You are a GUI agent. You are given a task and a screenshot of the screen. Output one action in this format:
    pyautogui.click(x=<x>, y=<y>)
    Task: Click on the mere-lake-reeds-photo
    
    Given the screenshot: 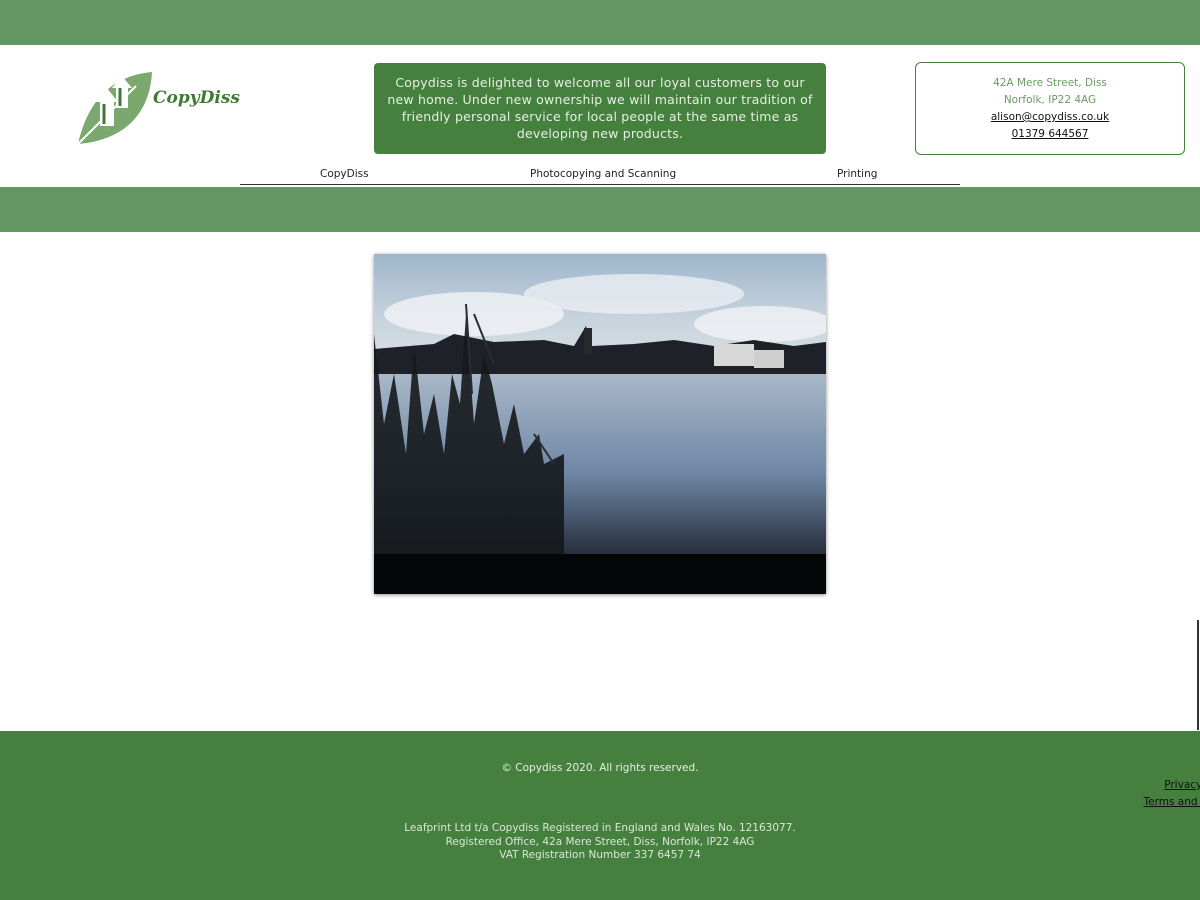 What is the action you would take?
    pyautogui.click(x=600, y=424)
    